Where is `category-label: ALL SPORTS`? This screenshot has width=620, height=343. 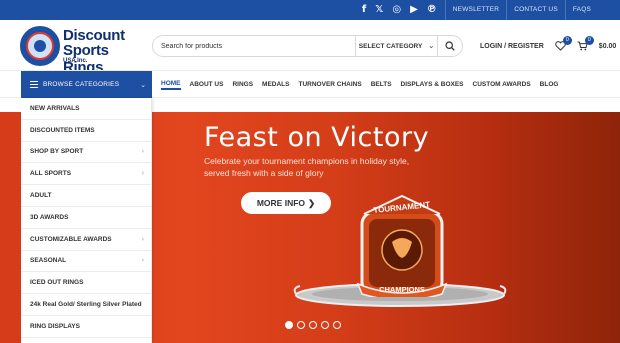 category-label: ALL SPORTS is located at coordinates (51, 174).